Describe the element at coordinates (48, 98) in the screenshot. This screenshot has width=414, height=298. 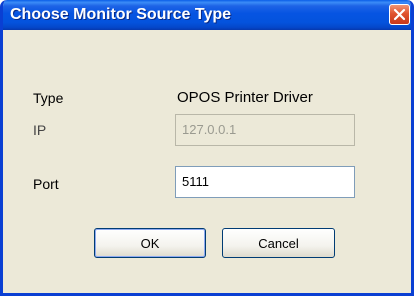
I see `type-label: Type` at that location.